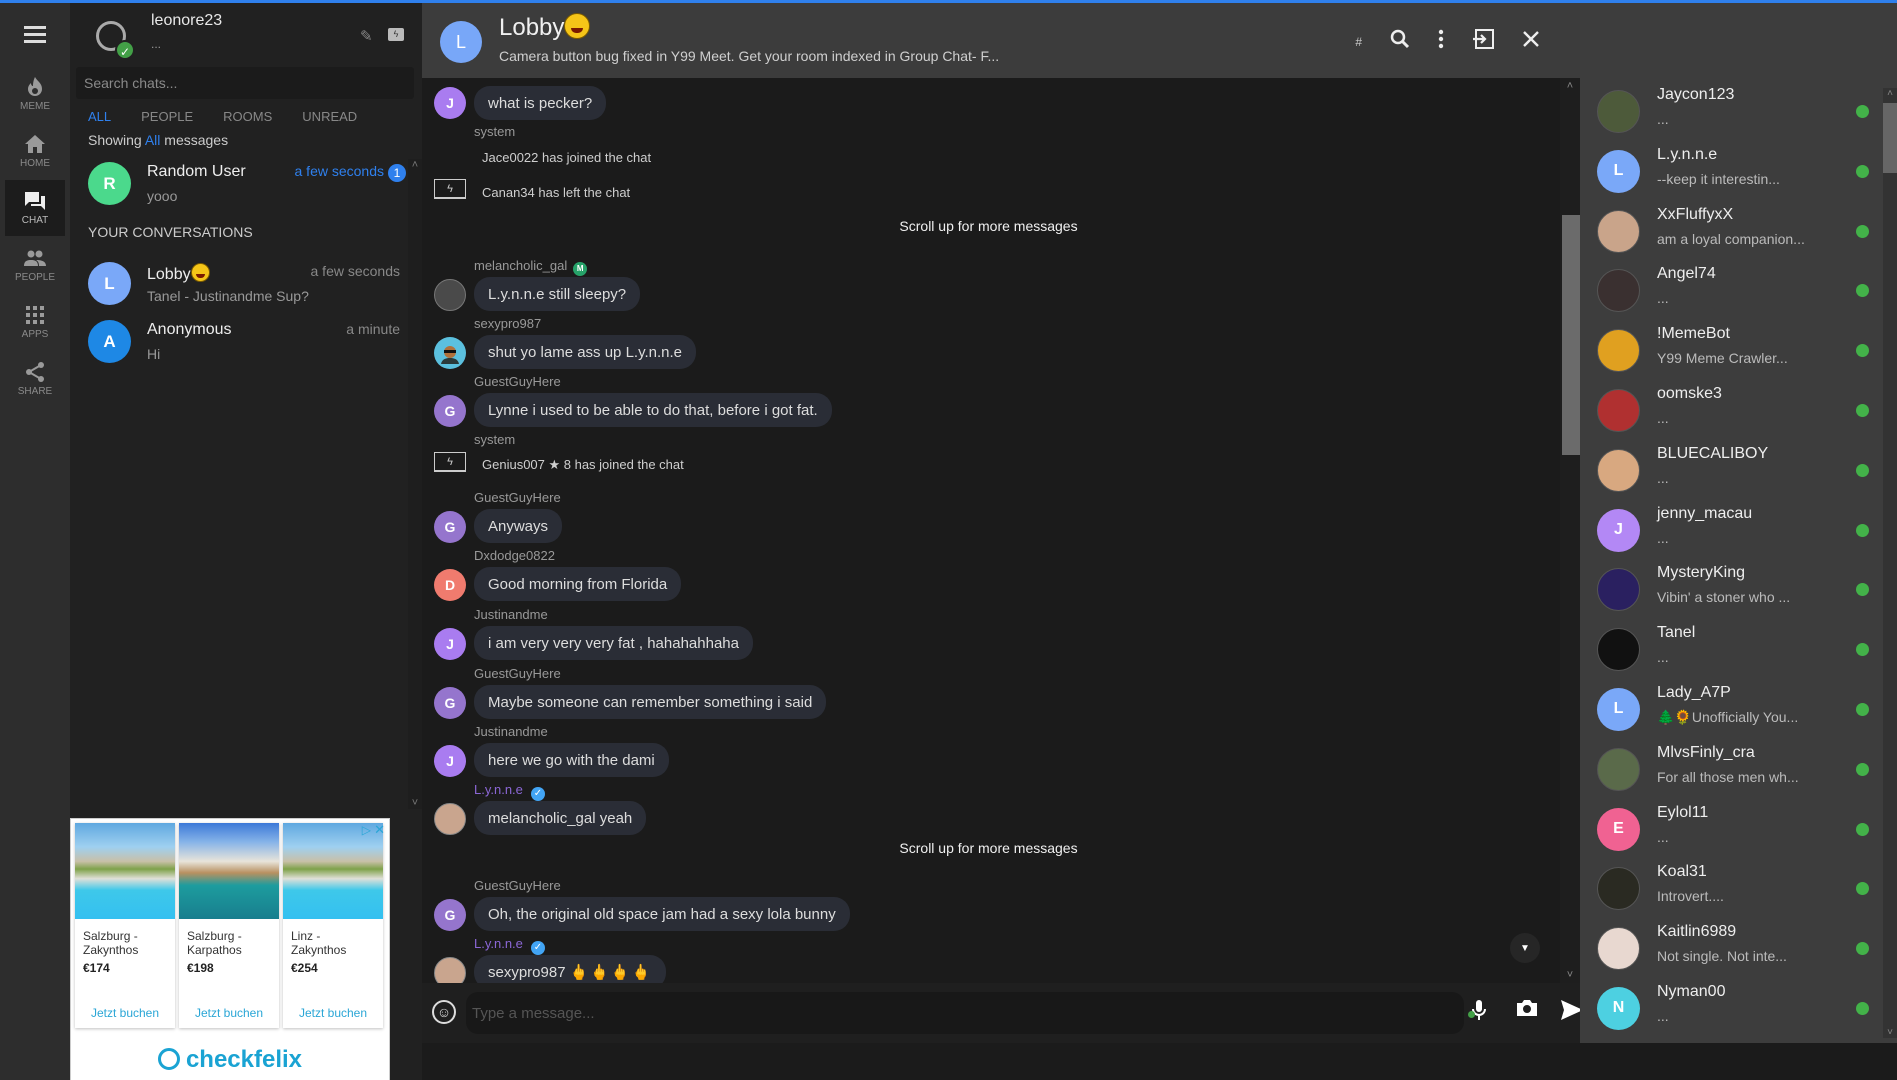  I want to click on conversation-name: Random User, so click(196, 171).